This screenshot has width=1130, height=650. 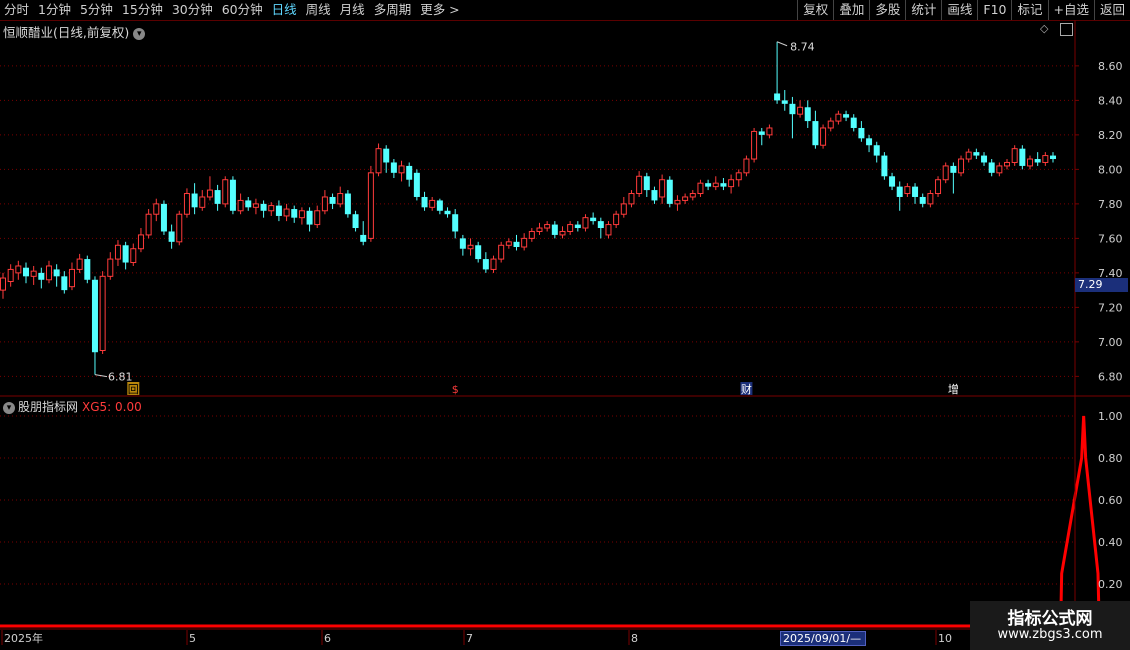 I want to click on low-label: 6.81, so click(x=120, y=377).